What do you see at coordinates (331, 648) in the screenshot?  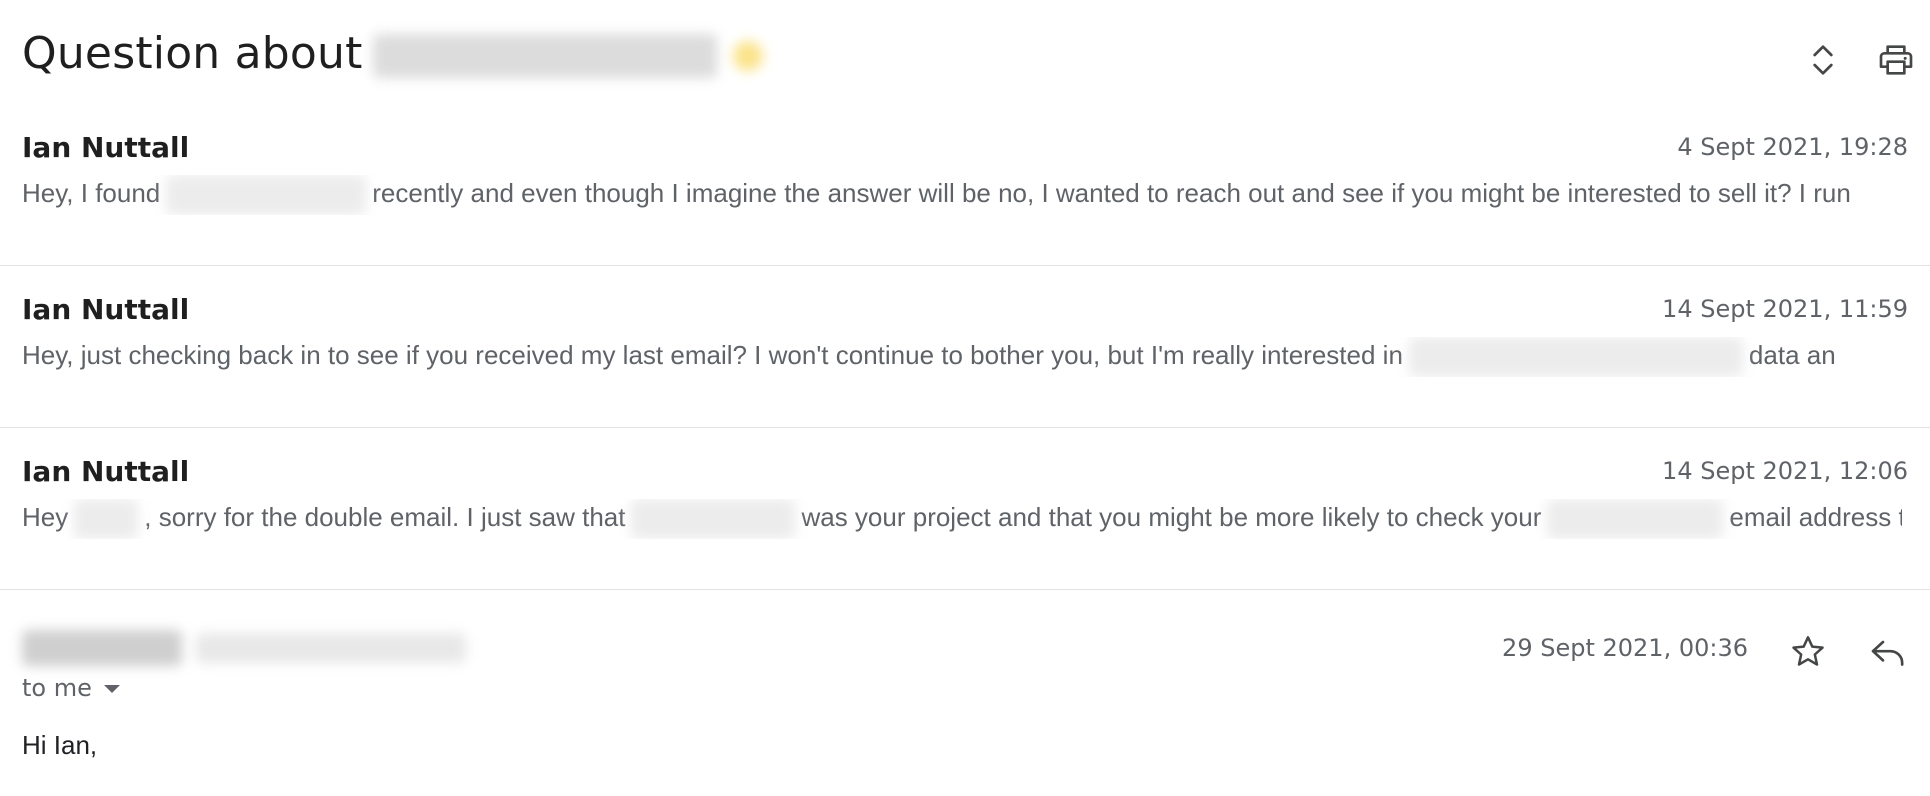 I see `redacted-sender-email` at bounding box center [331, 648].